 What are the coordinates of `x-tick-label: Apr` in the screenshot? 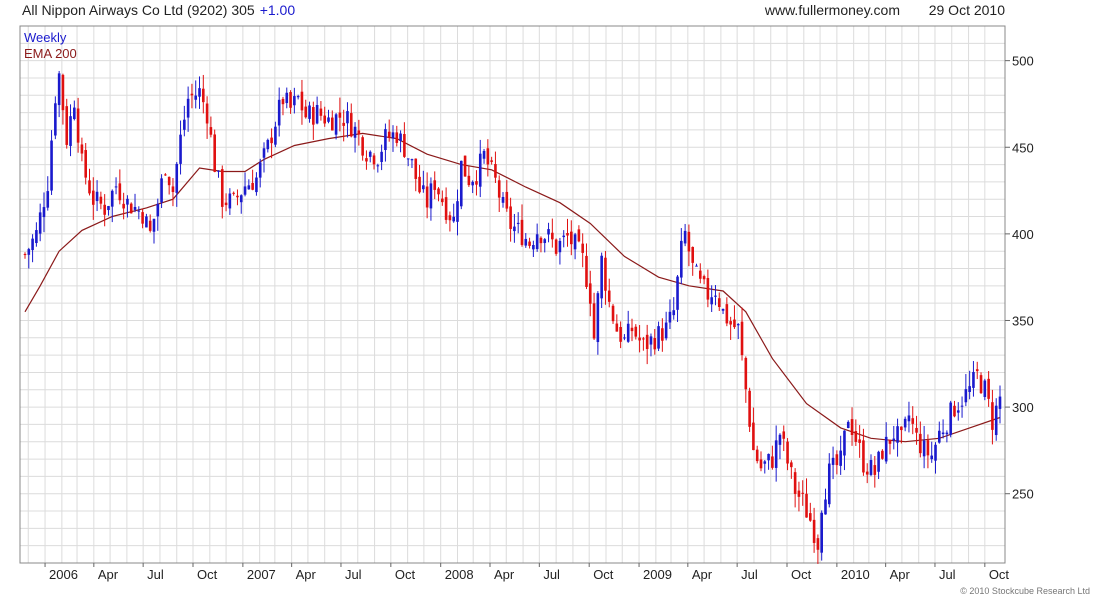 It's located at (306, 574).